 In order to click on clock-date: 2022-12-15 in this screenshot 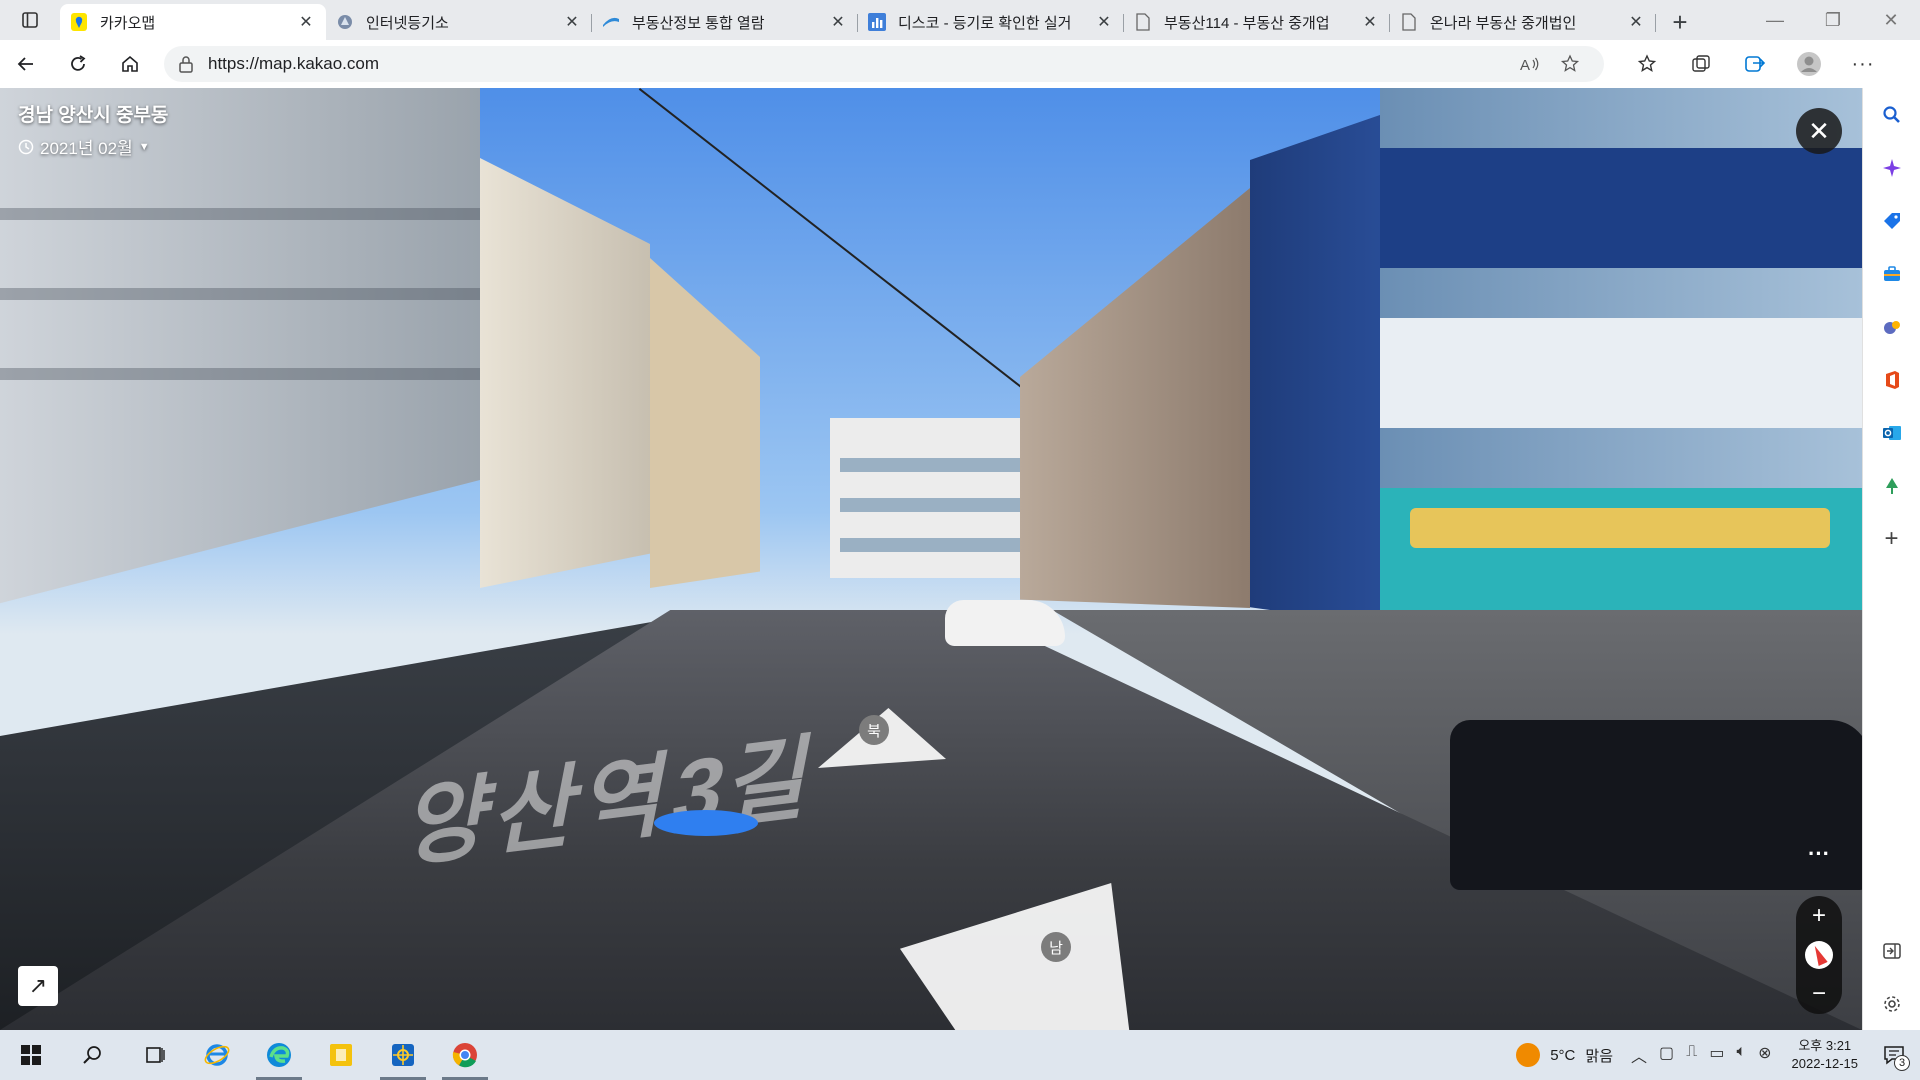, I will do `click(1825, 1063)`.